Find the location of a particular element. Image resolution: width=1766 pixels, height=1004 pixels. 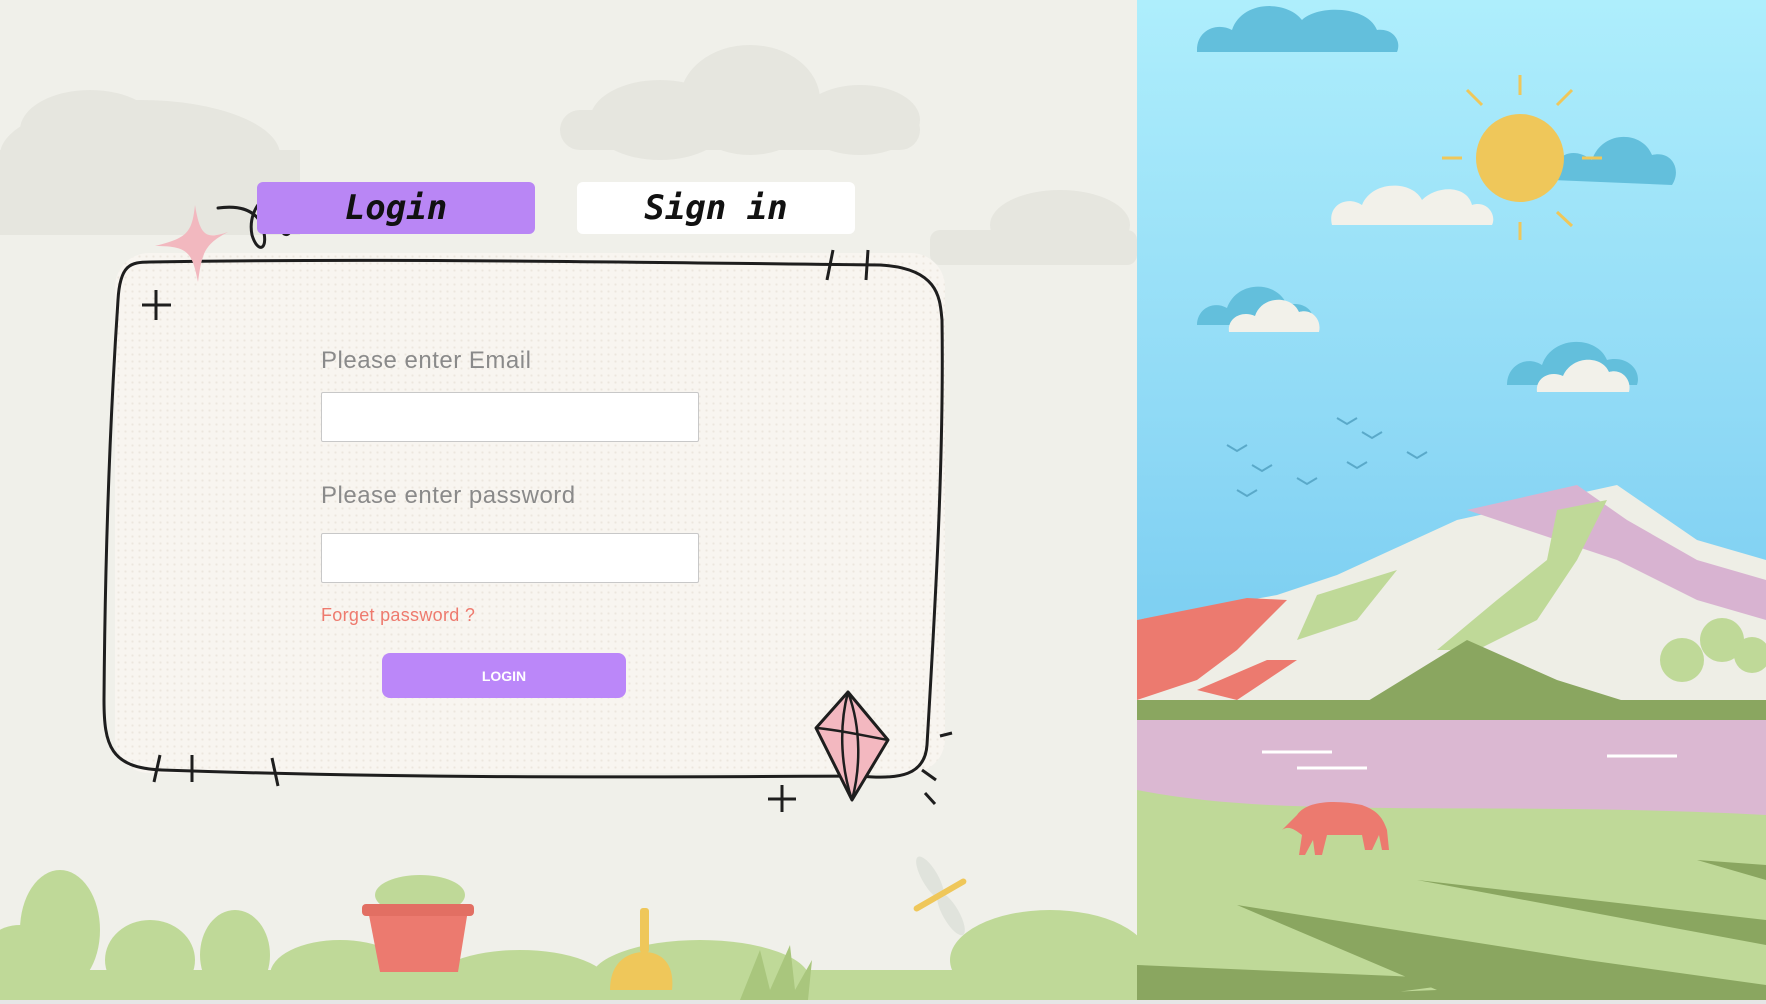

email-label: Please enter Email is located at coordinates (426, 360).